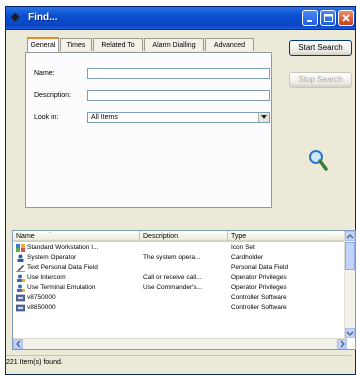  Describe the element at coordinates (34, 362) in the screenshot. I see `status-text: 221 Item(s) found.` at that location.